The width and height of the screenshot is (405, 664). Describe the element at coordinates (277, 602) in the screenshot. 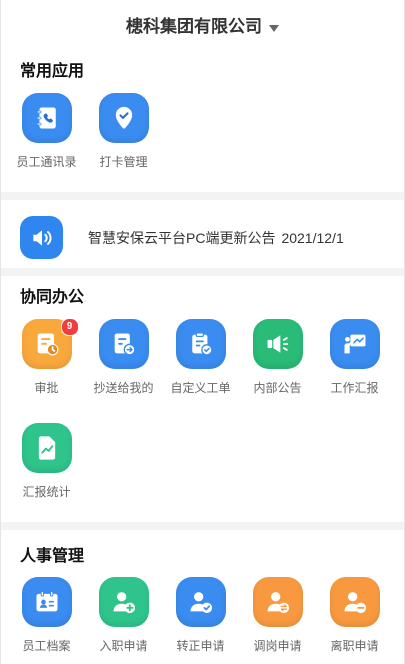

I see `user-transfer-icon` at that location.